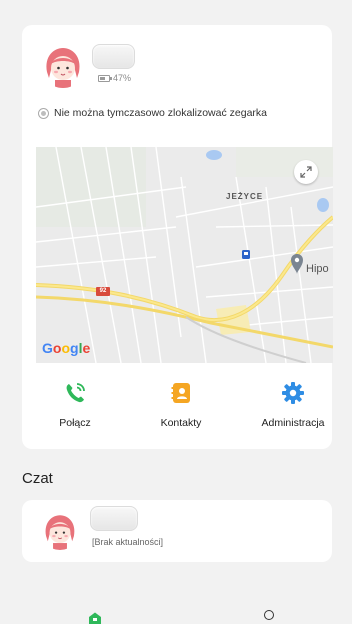 This screenshot has width=352, height=624. I want to click on map-expand-button, so click(306, 172).